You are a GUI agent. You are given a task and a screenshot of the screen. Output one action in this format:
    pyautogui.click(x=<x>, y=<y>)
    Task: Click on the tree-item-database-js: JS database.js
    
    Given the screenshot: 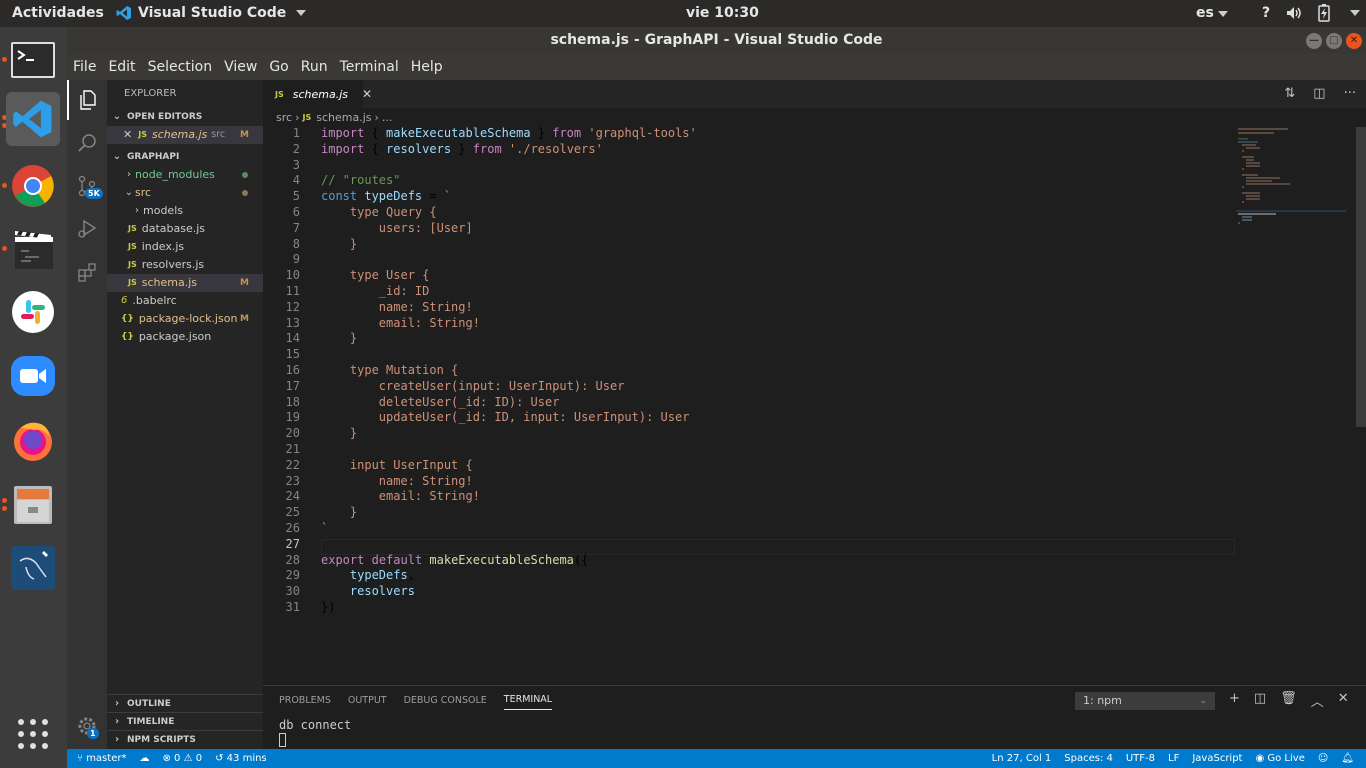 What is the action you would take?
    pyautogui.click(x=185, y=229)
    